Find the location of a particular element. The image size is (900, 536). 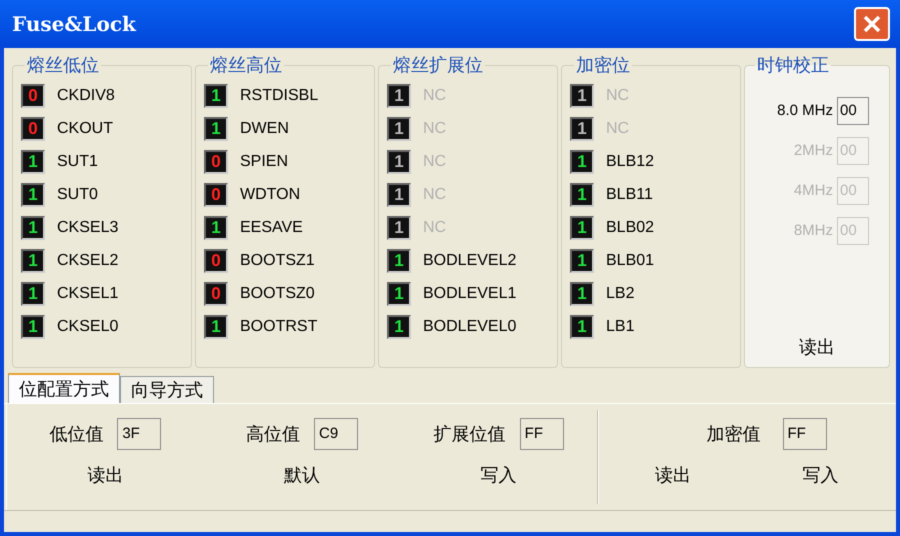

bit-name: CKSEL3 is located at coordinates (87, 228).